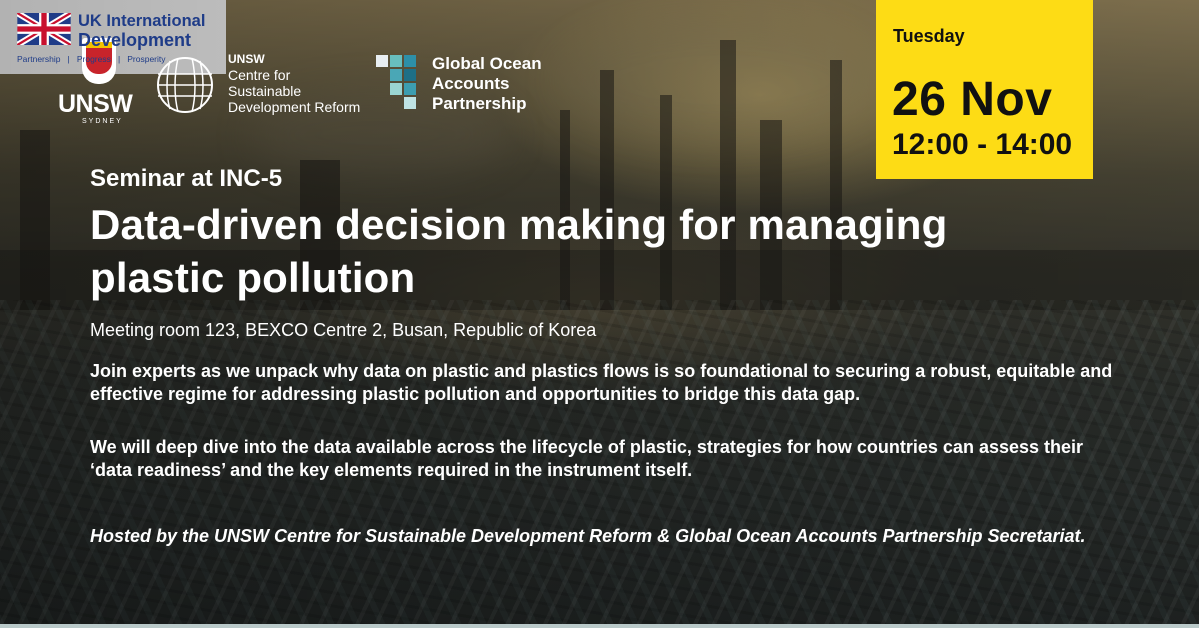  What do you see at coordinates (265, 91) in the screenshot?
I see `csdr-name-line: Sustainable` at bounding box center [265, 91].